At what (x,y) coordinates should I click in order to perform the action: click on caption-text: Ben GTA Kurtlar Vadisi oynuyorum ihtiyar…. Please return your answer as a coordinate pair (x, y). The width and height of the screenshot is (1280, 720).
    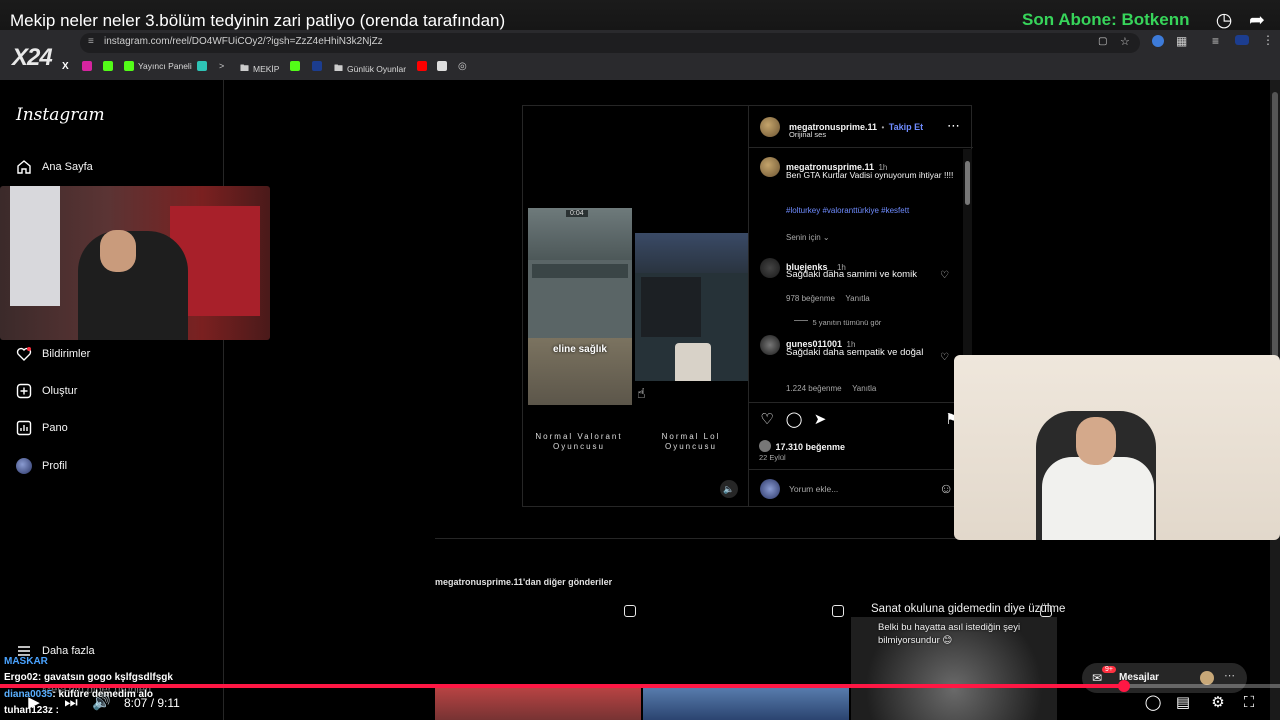
    Looking at the image, I should click on (870, 175).